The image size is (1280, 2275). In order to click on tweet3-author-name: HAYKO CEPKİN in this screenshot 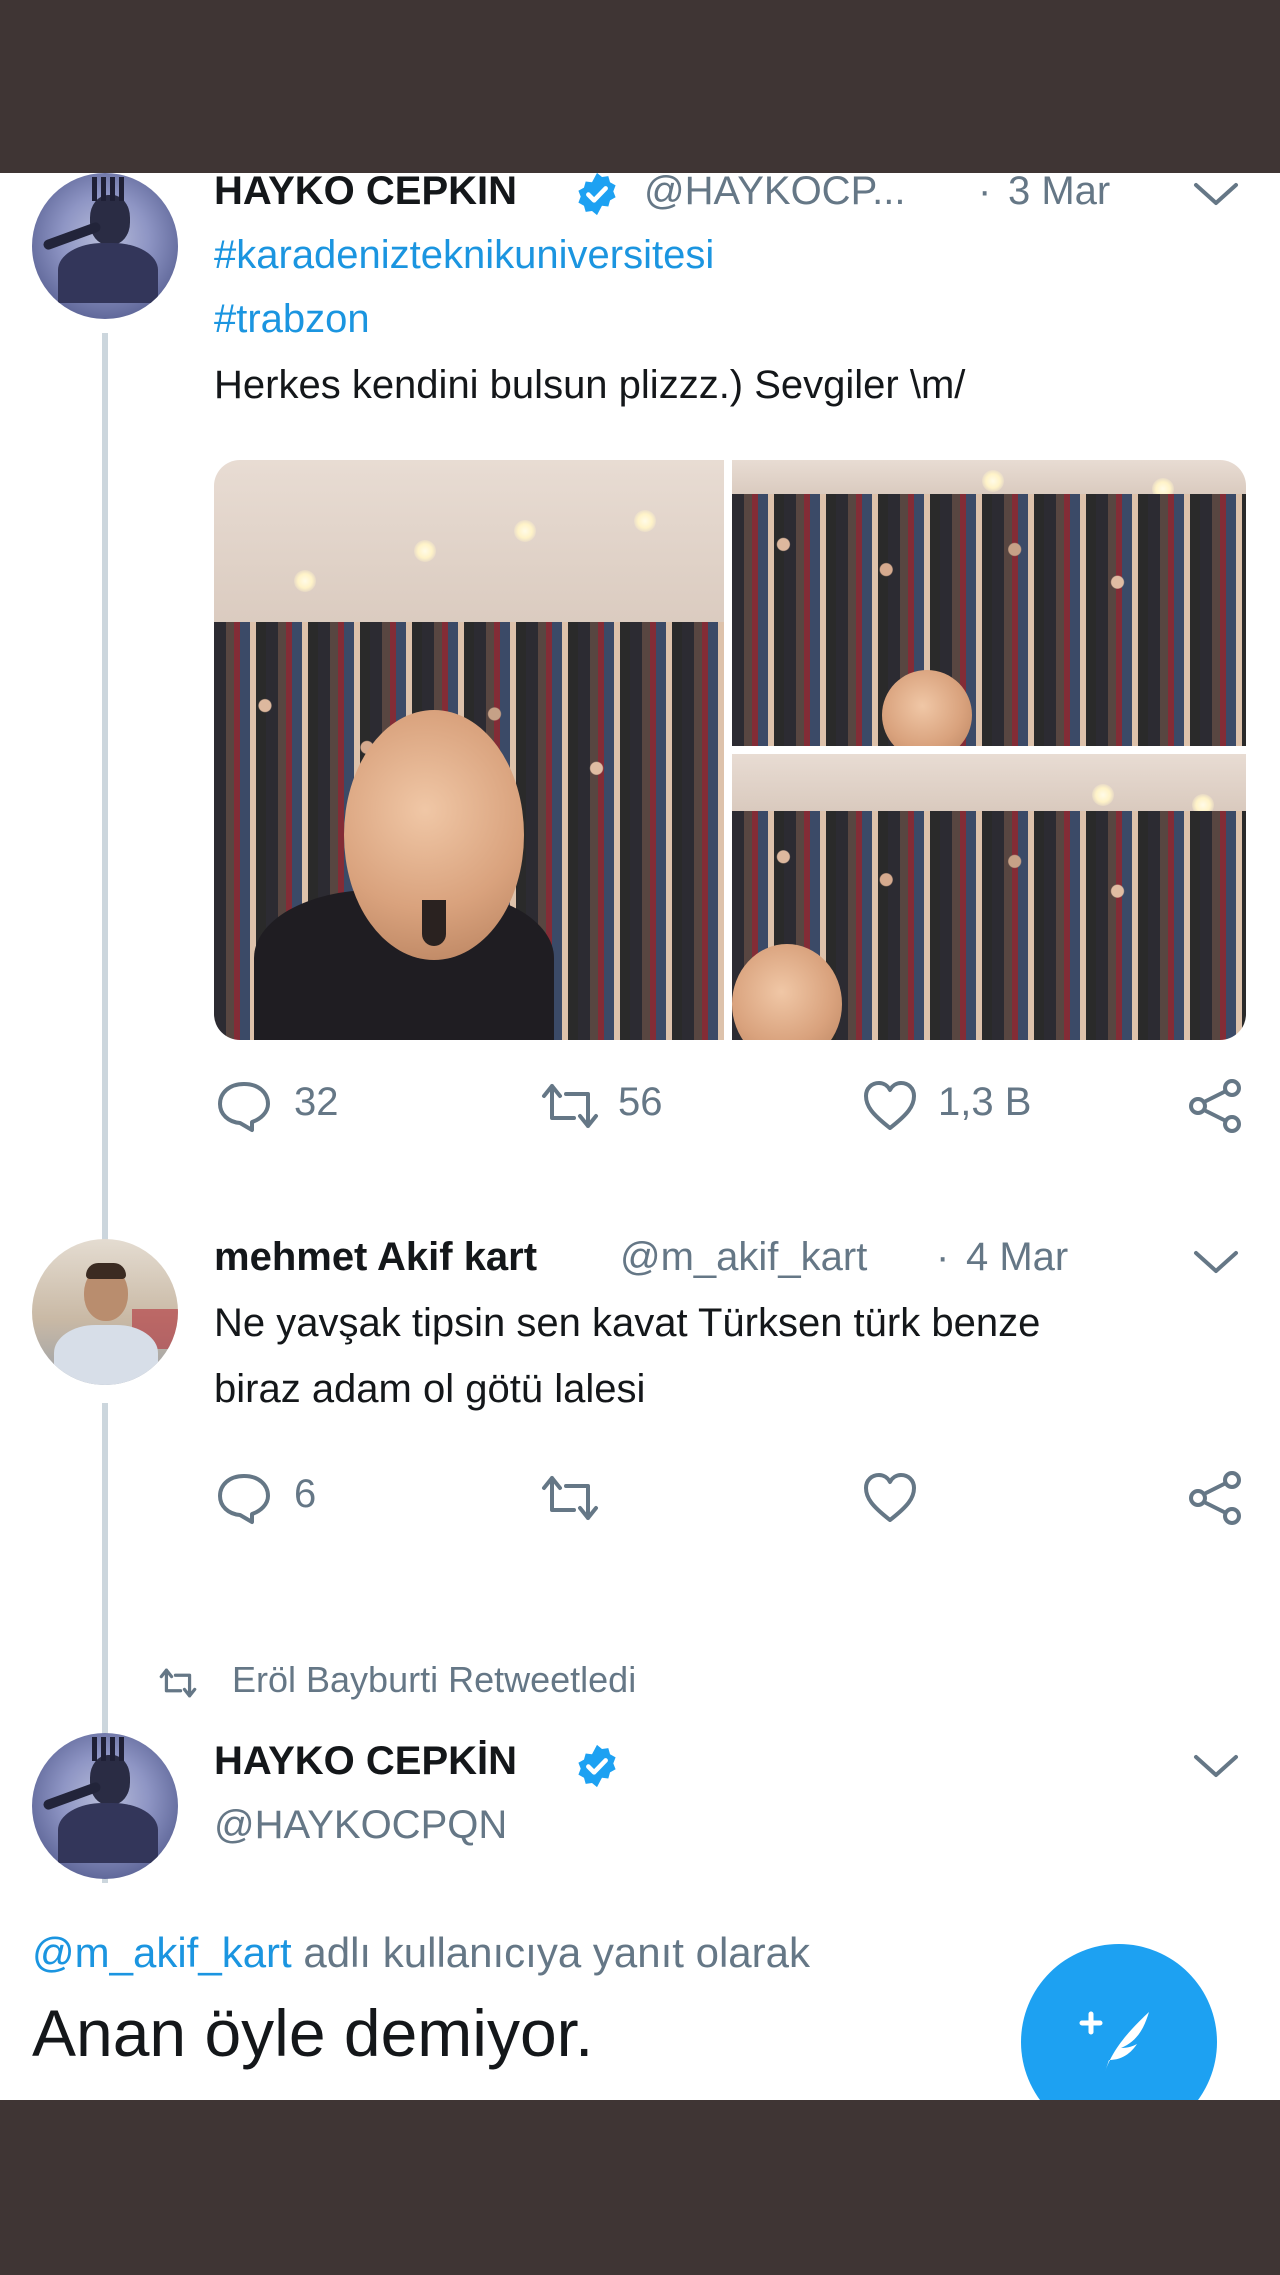, I will do `click(365, 1761)`.